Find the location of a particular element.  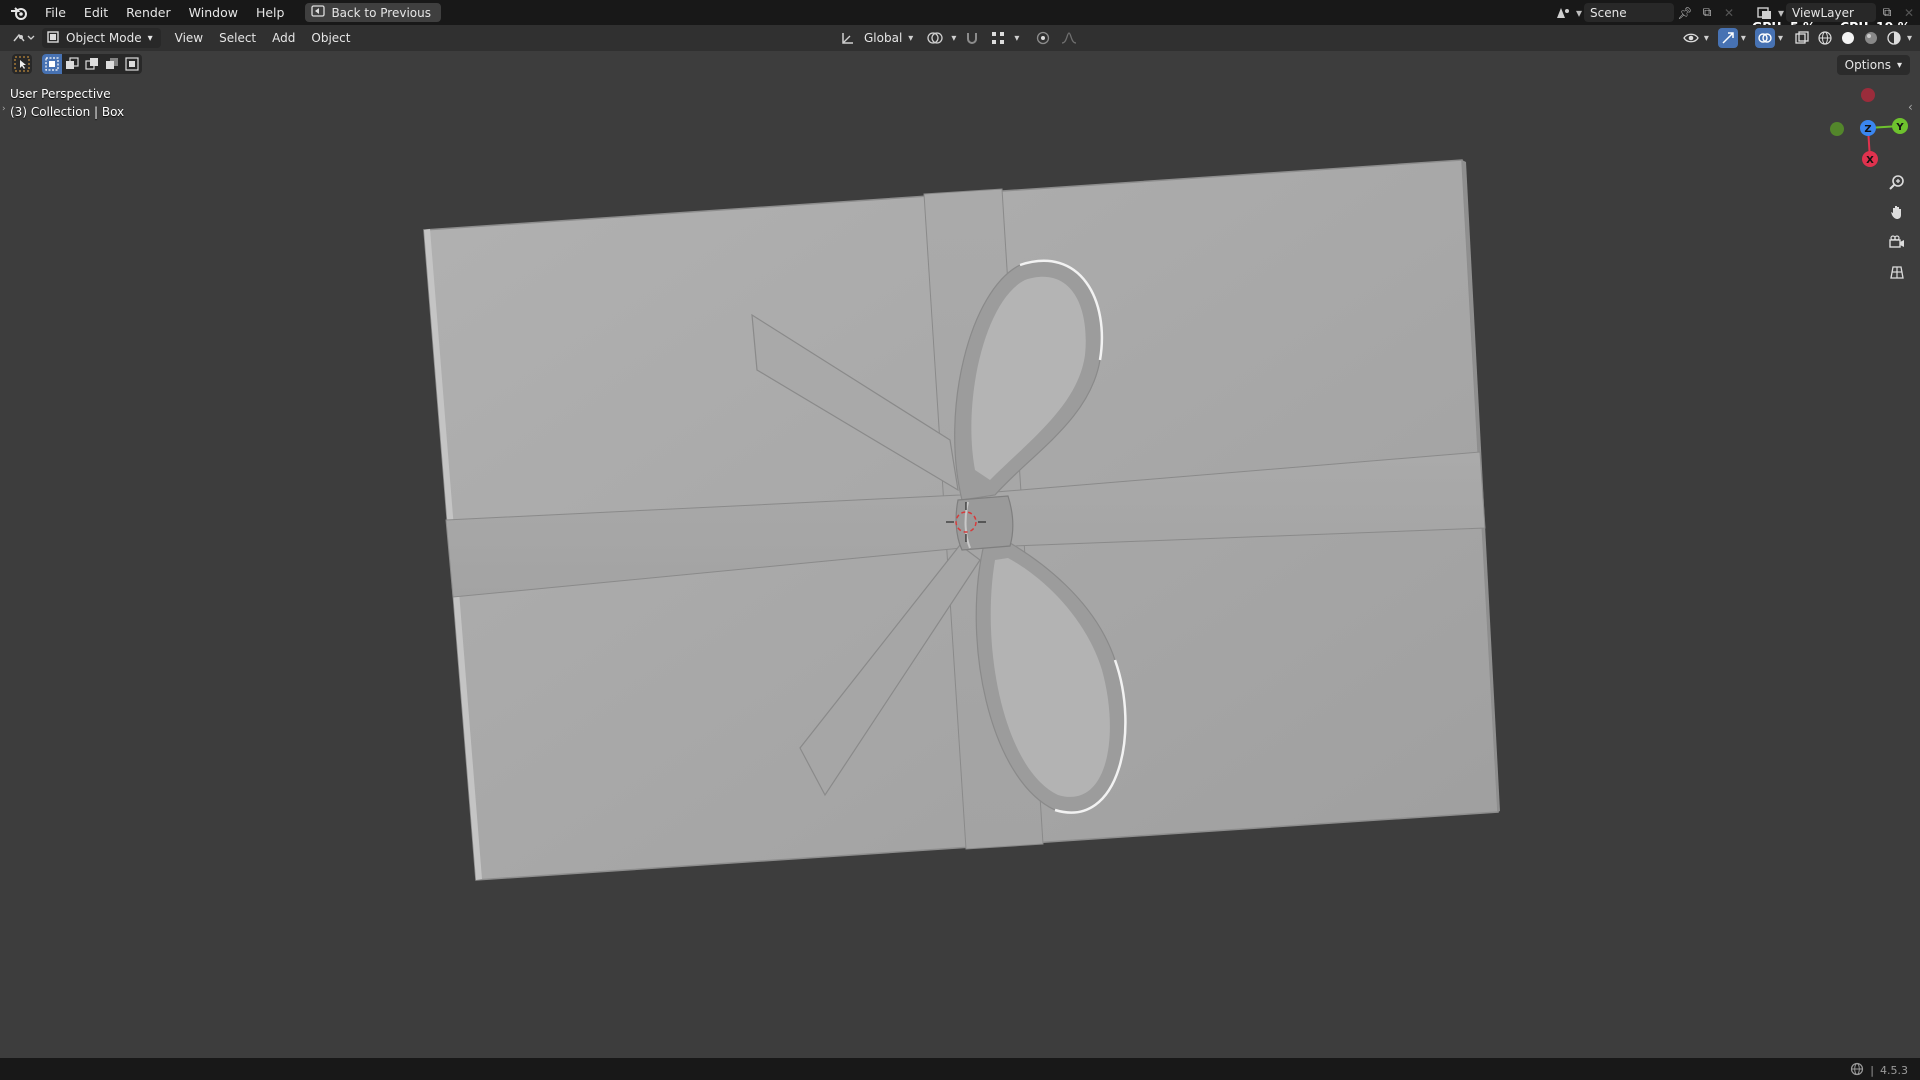

menu-view: View is located at coordinates (189, 38).